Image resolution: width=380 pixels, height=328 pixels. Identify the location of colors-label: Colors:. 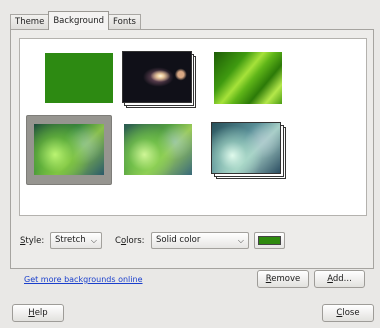
(130, 241).